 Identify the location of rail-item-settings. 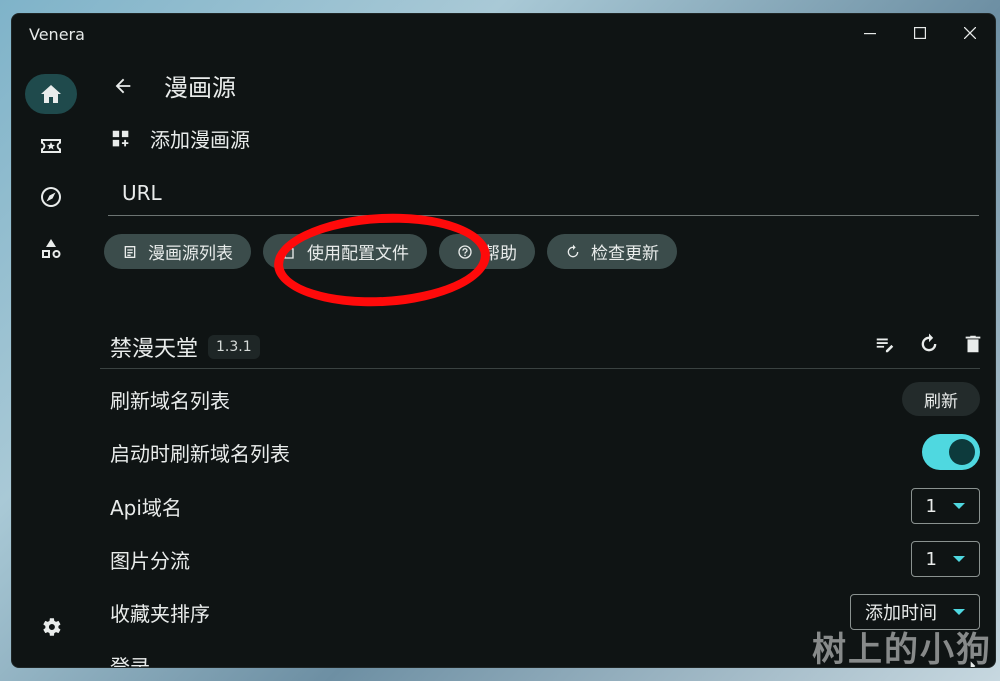
(51, 627).